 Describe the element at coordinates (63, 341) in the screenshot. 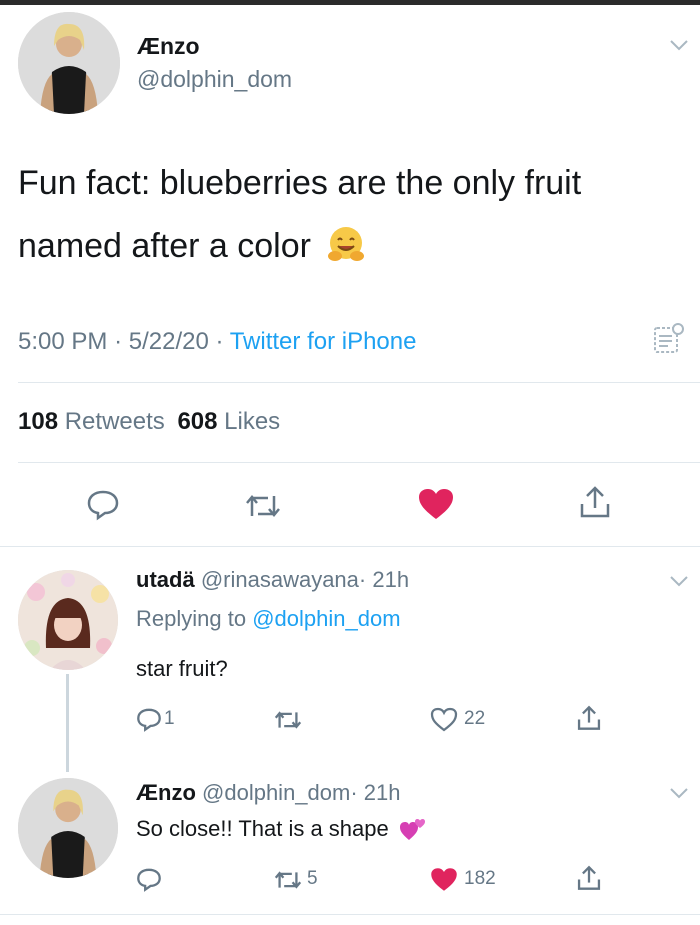

I see `tweet-time: 5:00 PM` at that location.